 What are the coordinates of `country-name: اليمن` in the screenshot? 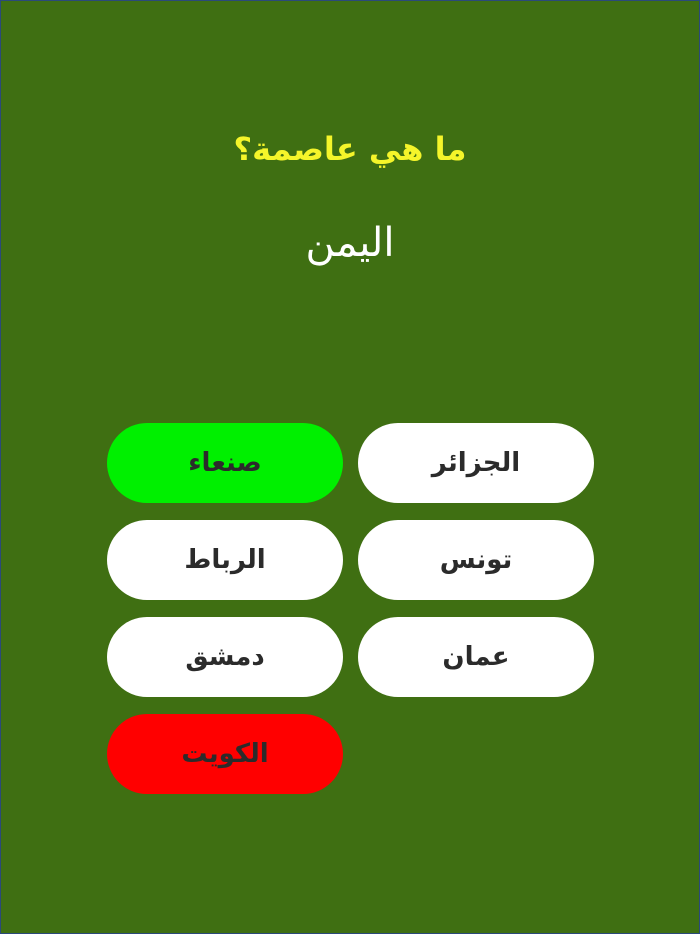 It's located at (350, 243).